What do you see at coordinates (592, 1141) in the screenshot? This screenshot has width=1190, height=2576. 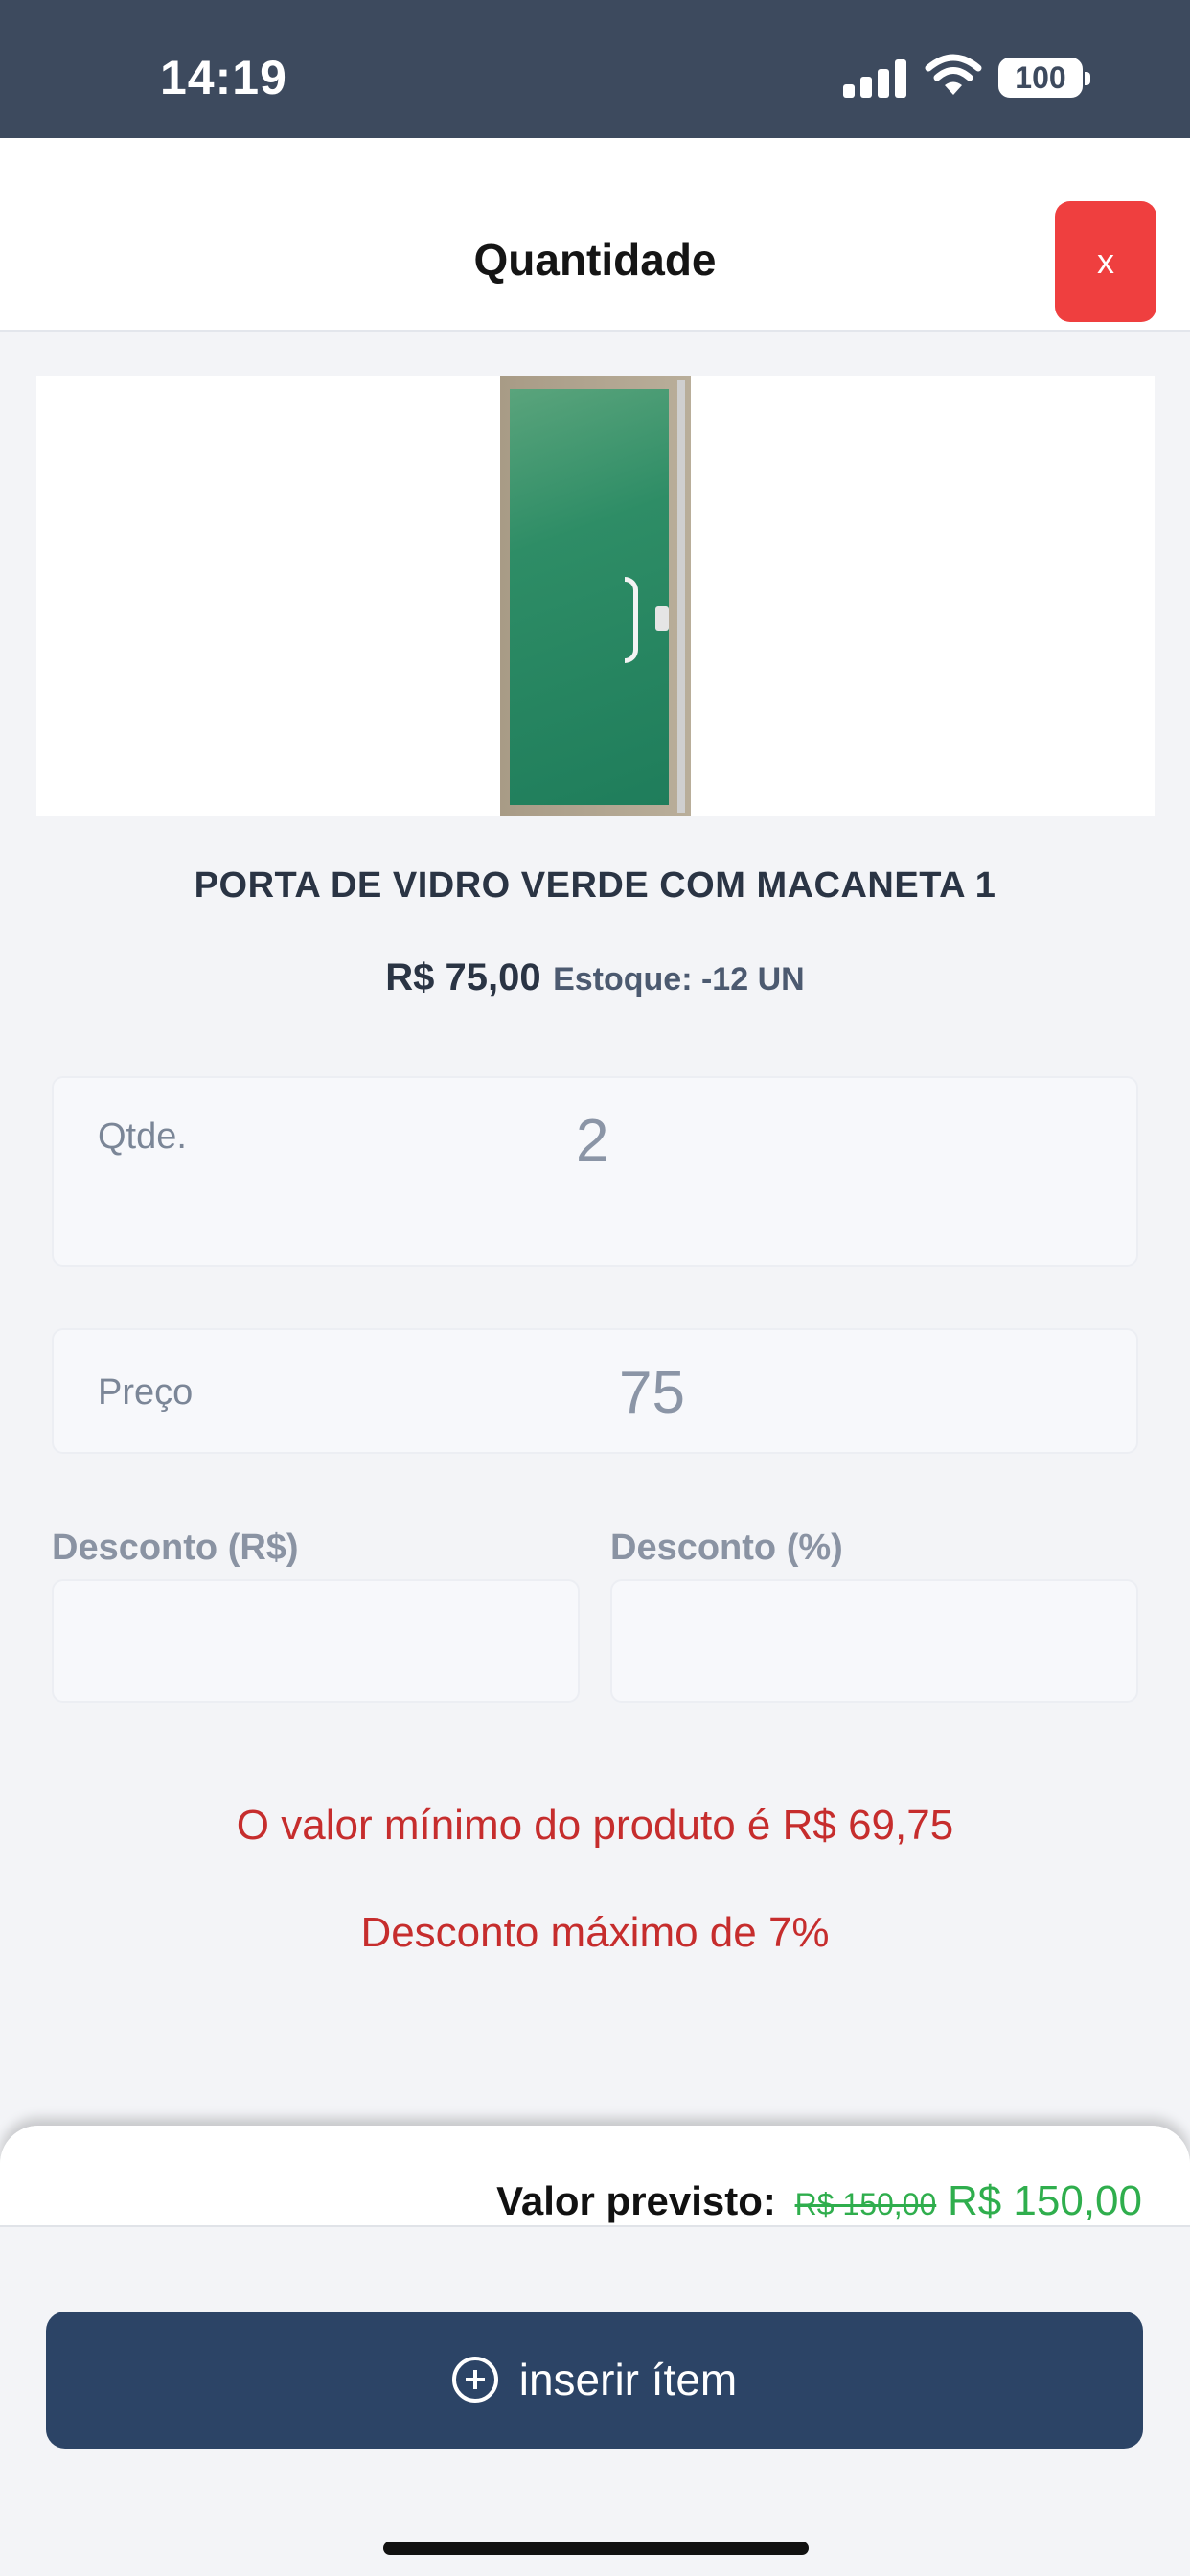 I see `quantity-value: 2` at bounding box center [592, 1141].